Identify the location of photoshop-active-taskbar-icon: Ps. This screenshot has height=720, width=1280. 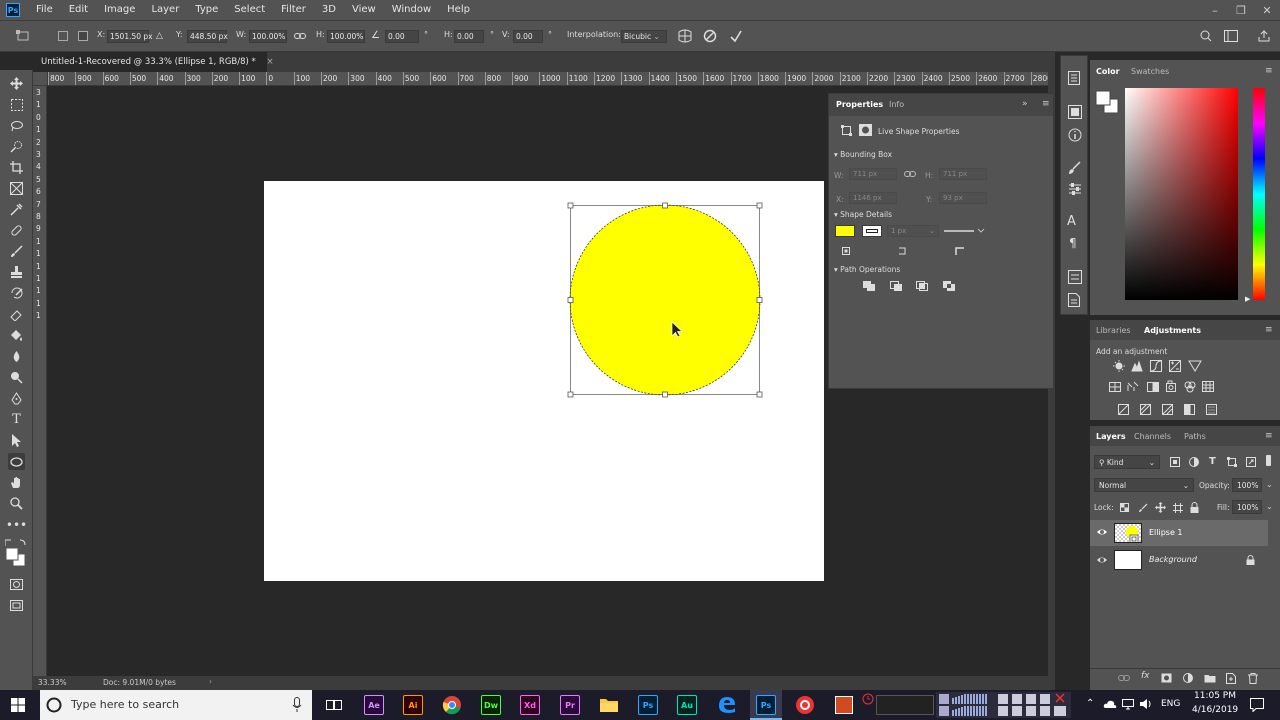
(766, 705).